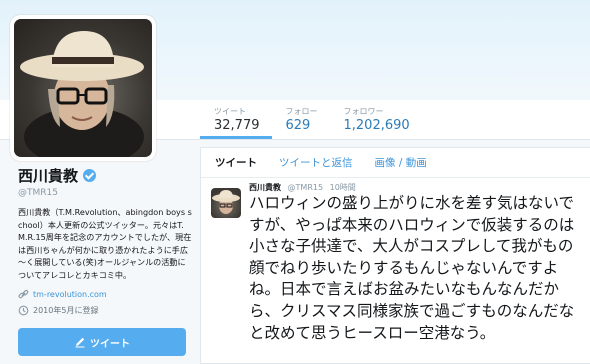  I want to click on stat-followers-label: フォロワー, so click(363, 111).